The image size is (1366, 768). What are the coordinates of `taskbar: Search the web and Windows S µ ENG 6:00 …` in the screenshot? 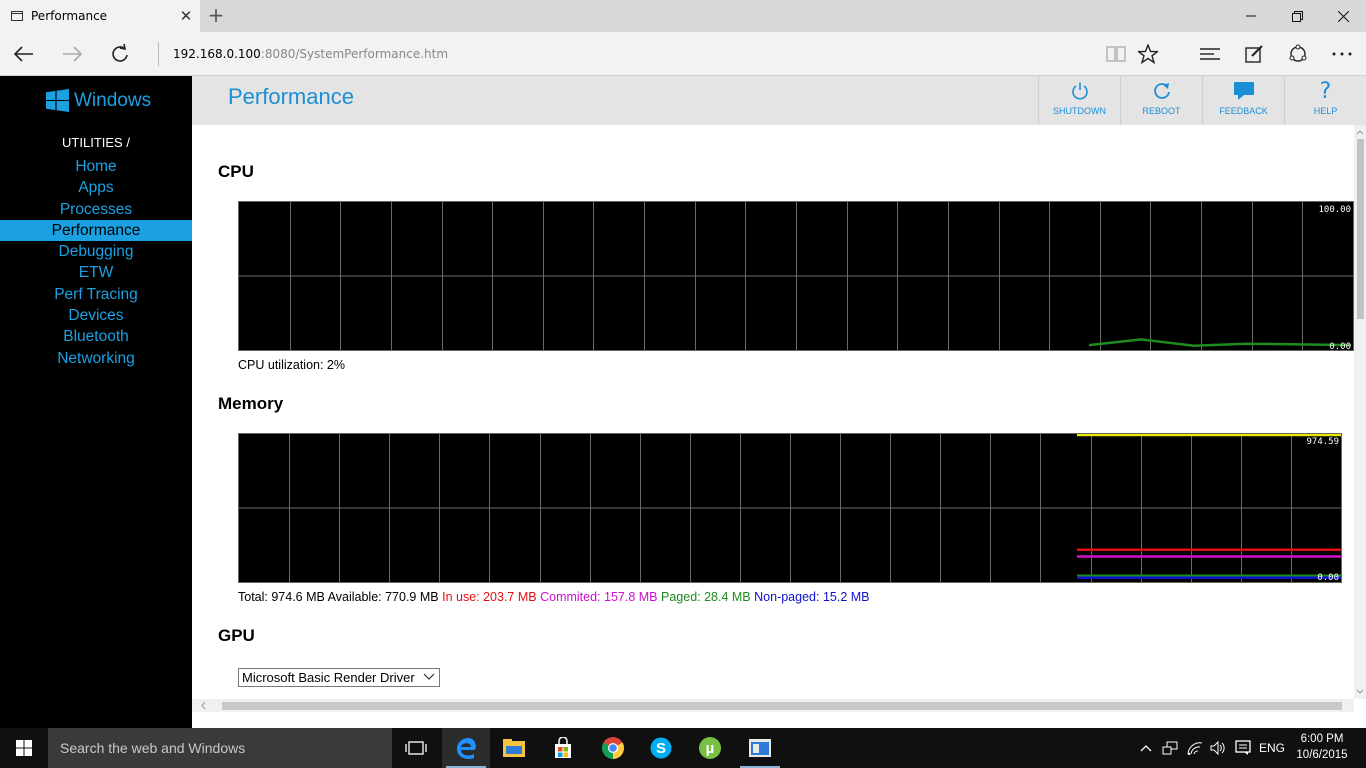 It's located at (683, 748).